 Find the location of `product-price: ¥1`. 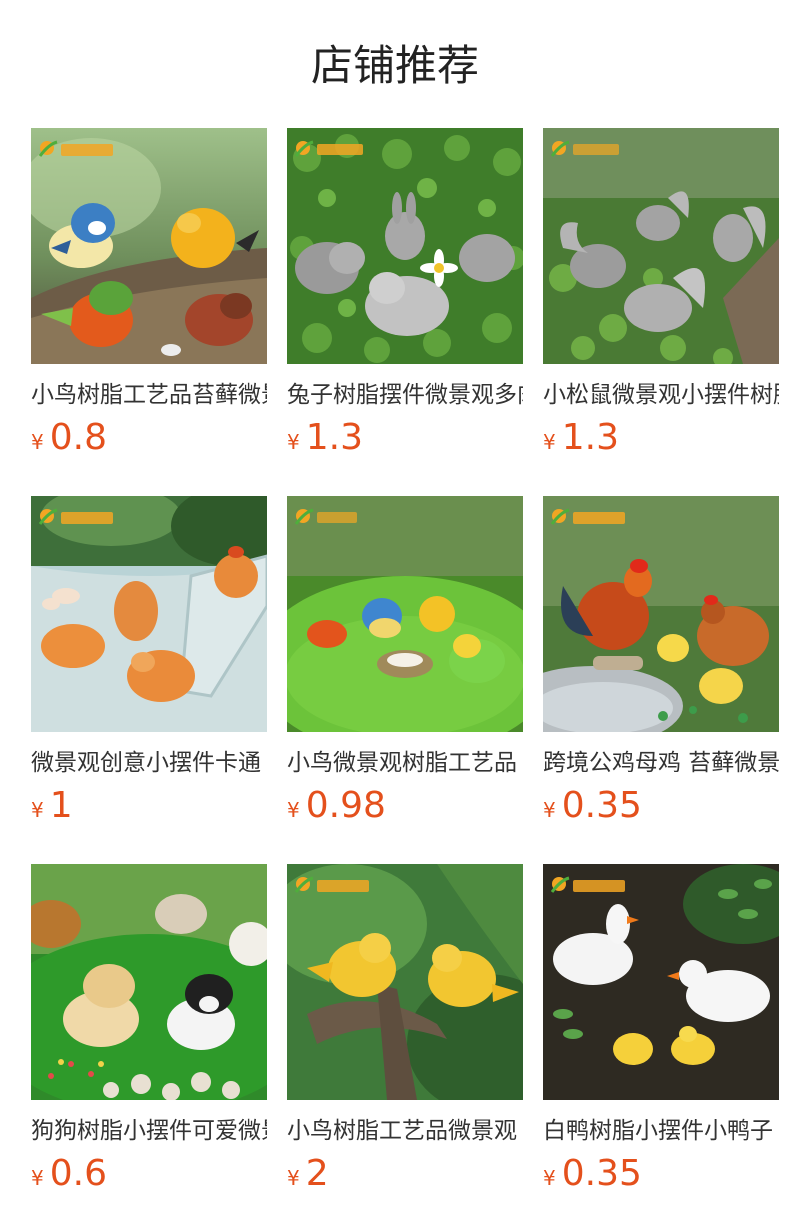

product-price: ¥1 is located at coordinates (52, 806).